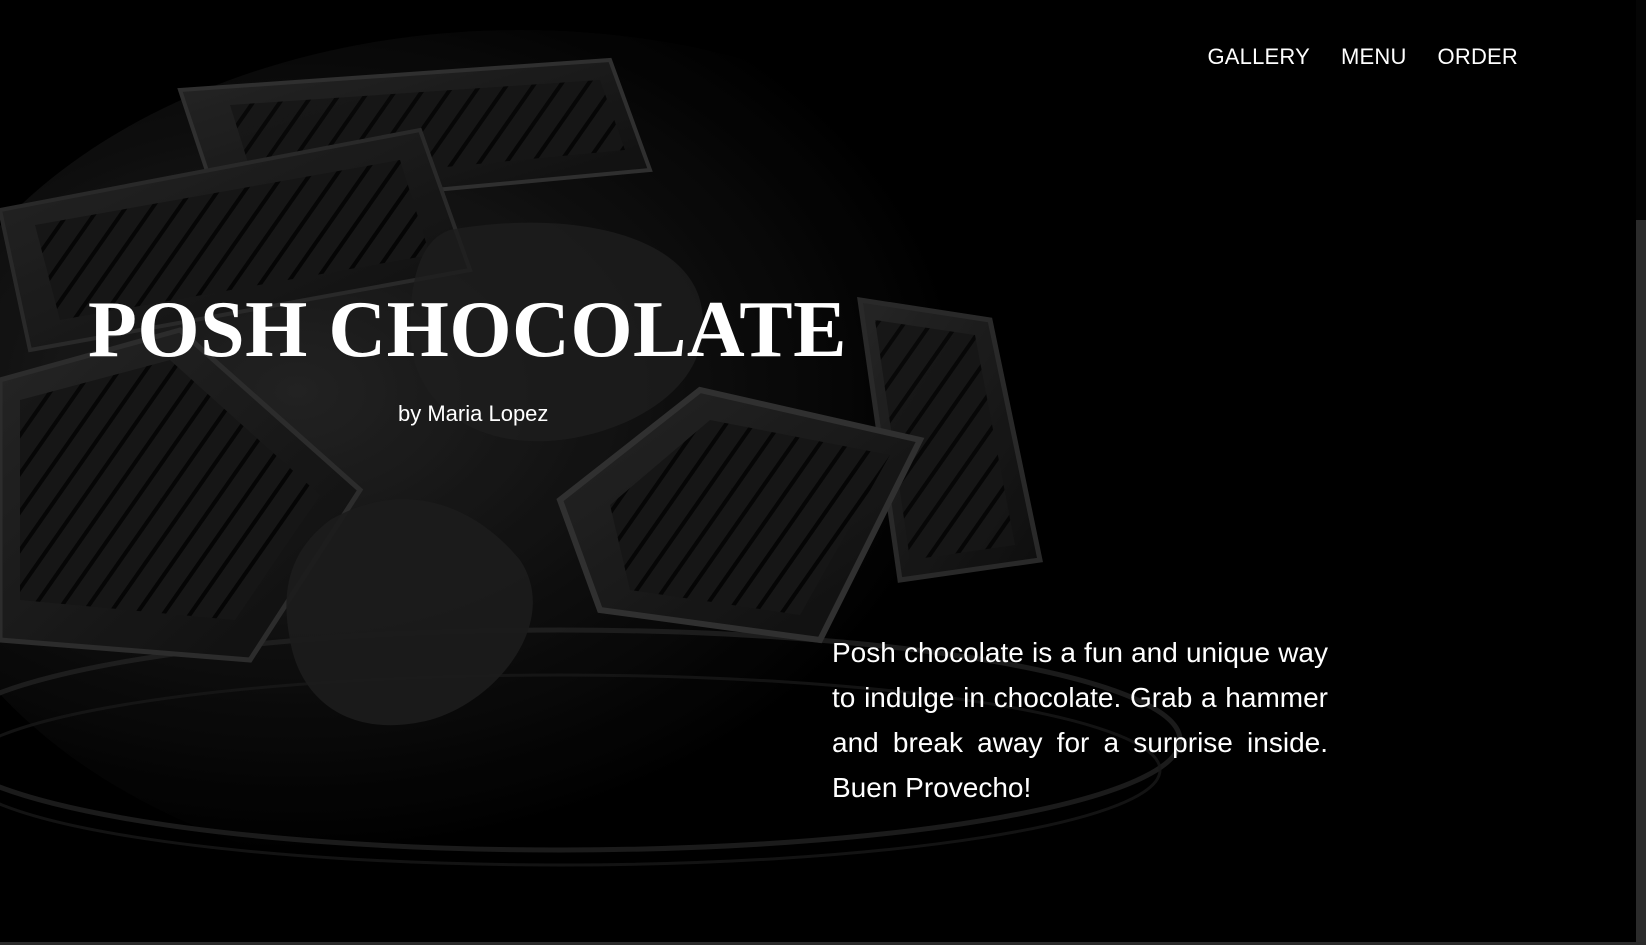 This screenshot has width=1646, height=945. I want to click on hero-title: POSH CHOCOLATE, so click(467, 330).